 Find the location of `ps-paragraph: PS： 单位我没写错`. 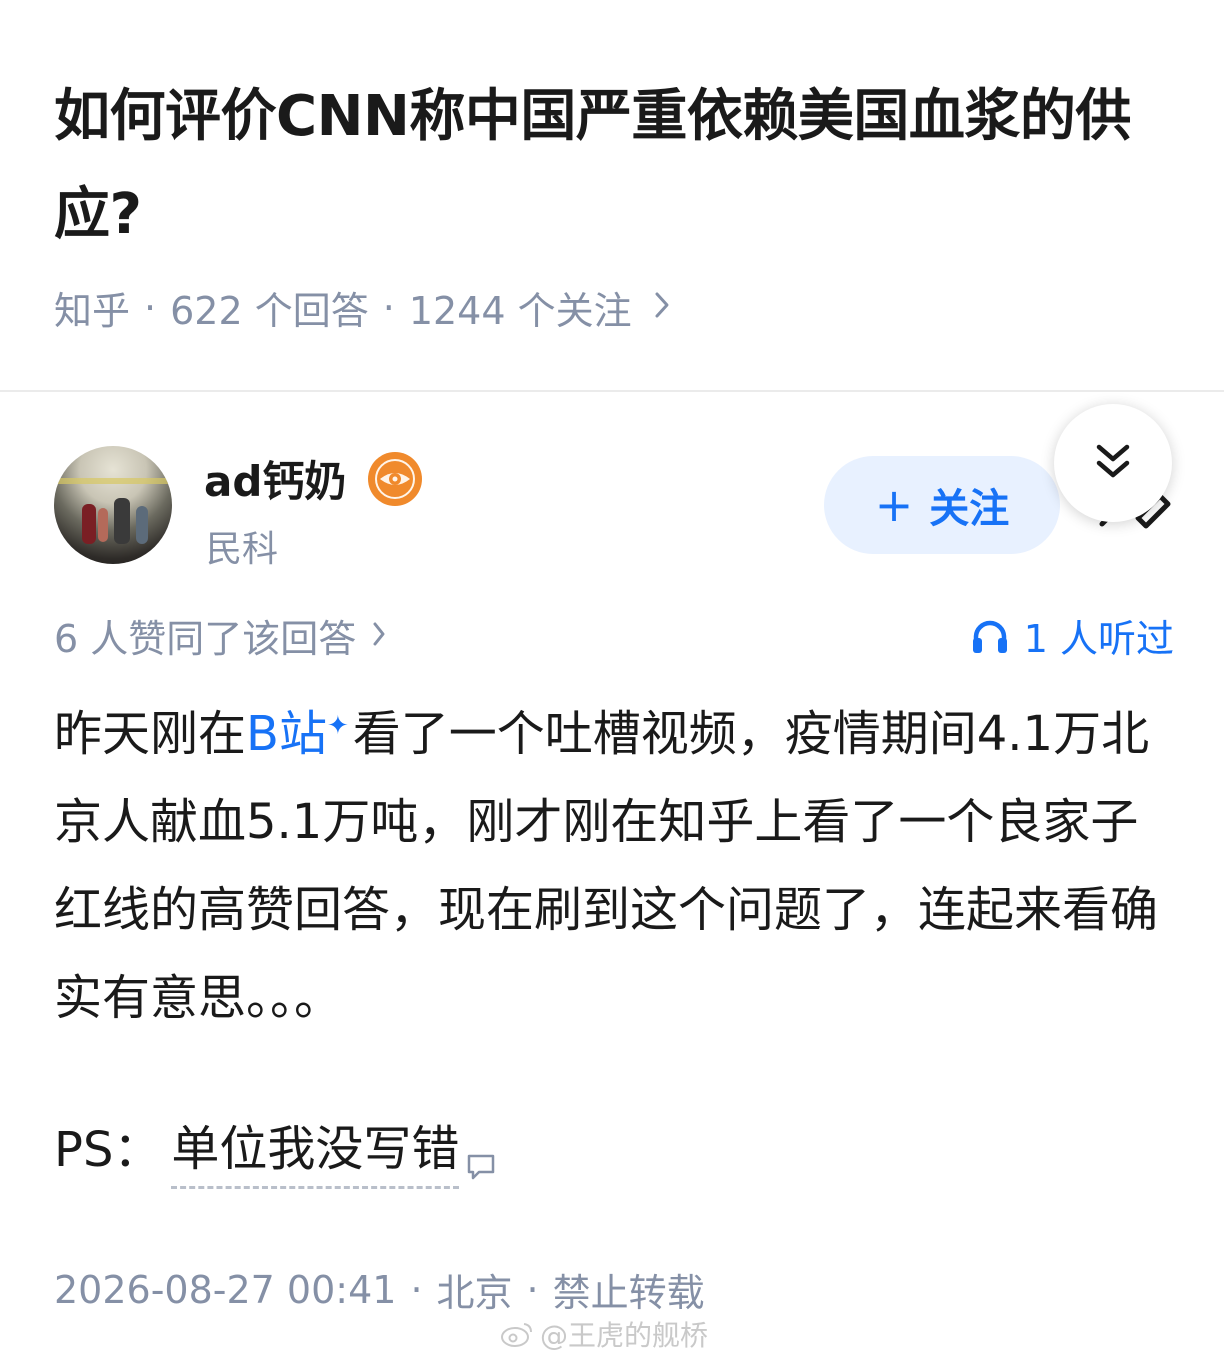

ps-paragraph: PS： 单位我没写错 is located at coordinates (275, 1150).